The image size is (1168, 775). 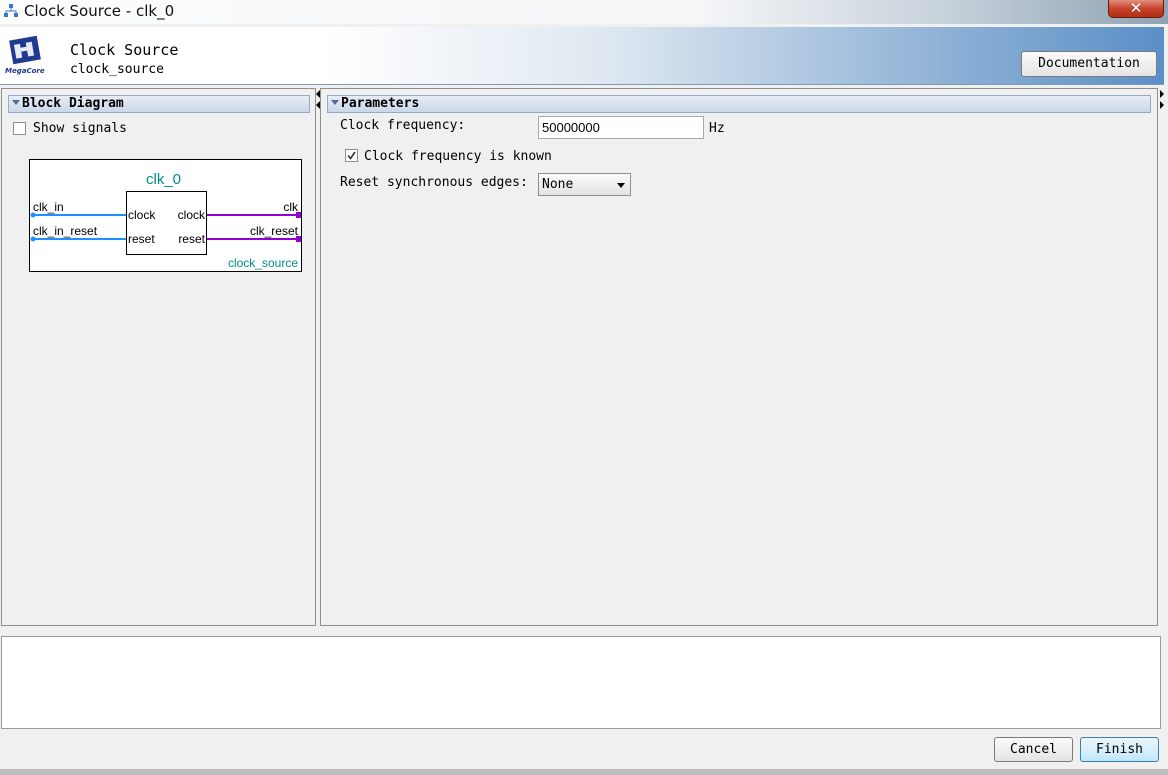 What do you see at coordinates (584, 184) in the screenshot?
I see `reset-edges-select: None` at bounding box center [584, 184].